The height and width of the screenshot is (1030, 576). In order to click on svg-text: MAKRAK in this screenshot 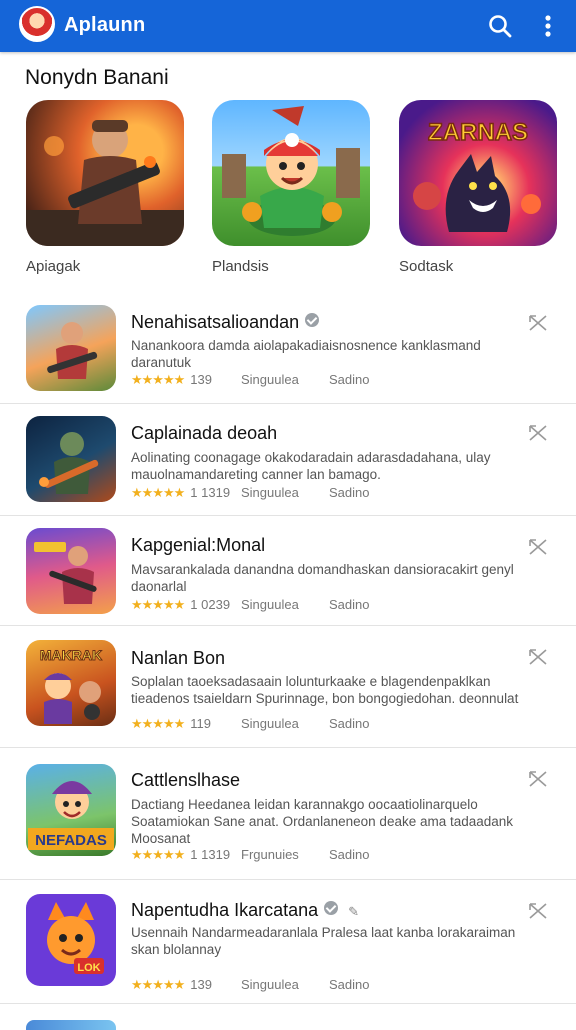, I will do `click(71, 655)`.